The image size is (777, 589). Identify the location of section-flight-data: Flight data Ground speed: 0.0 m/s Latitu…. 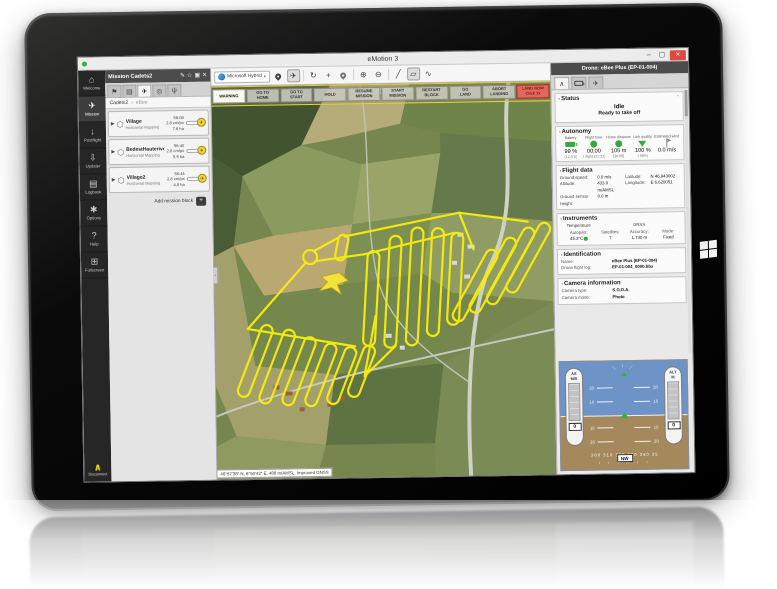
(620, 187).